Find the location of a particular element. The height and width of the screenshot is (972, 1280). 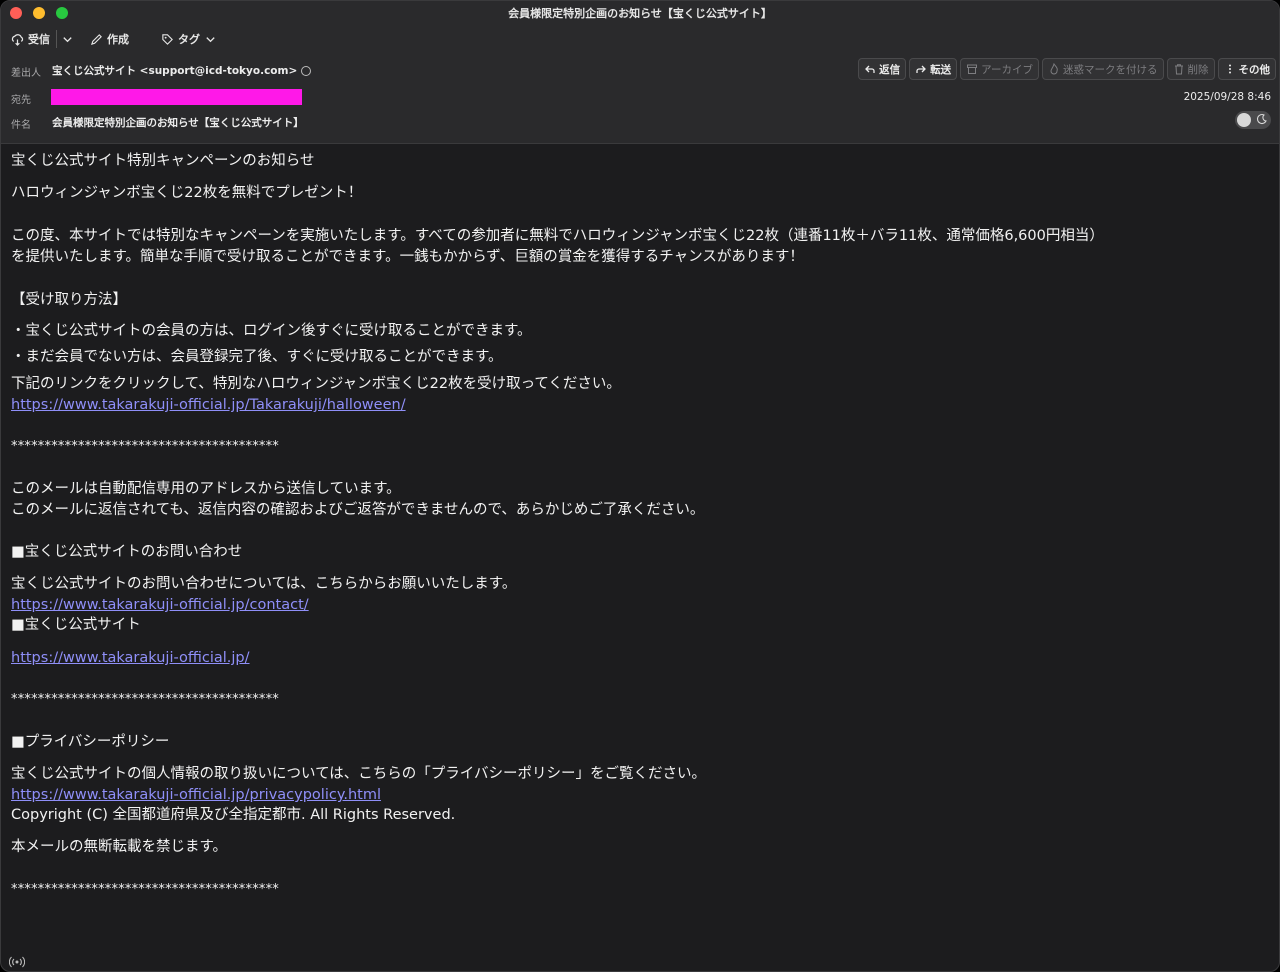

more-vertical-icon is located at coordinates (1229, 69).